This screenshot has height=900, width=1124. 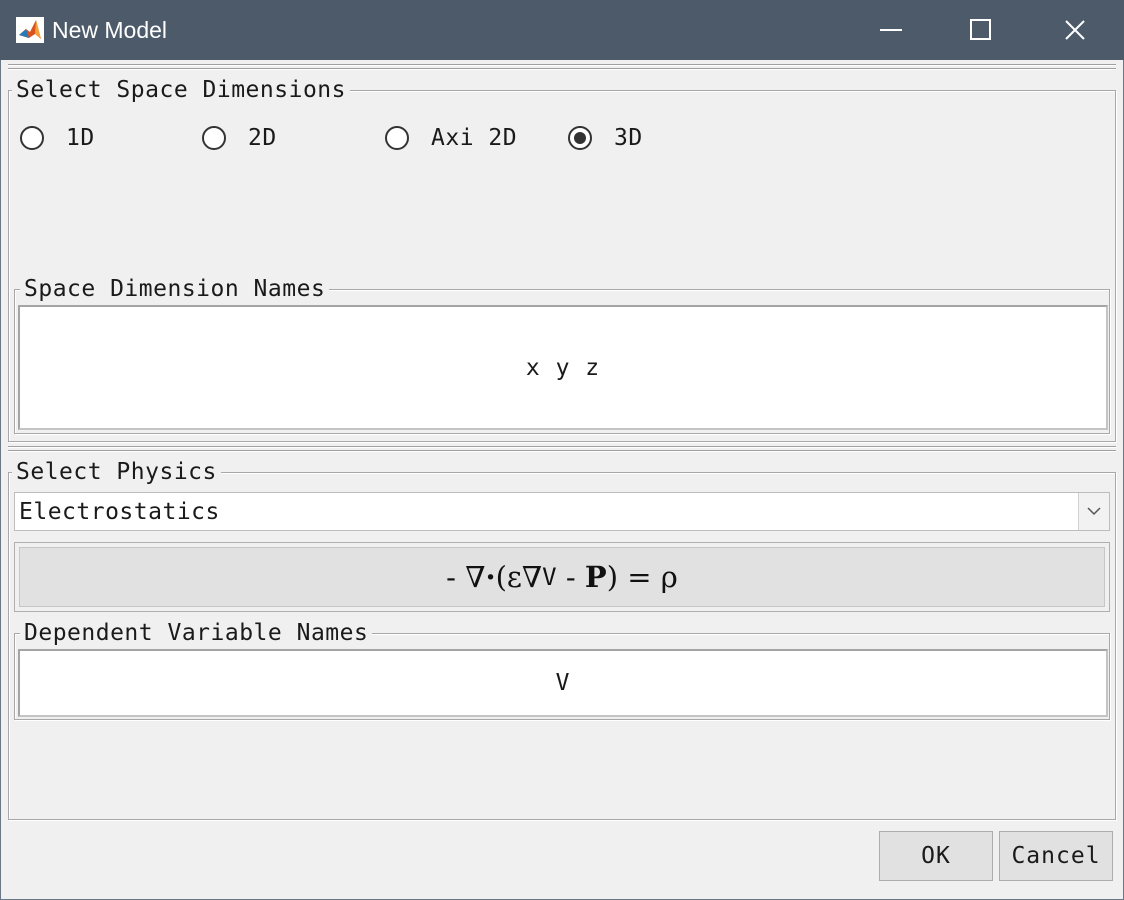 I want to click on radio-axi-2d-circle, so click(x=397, y=138).